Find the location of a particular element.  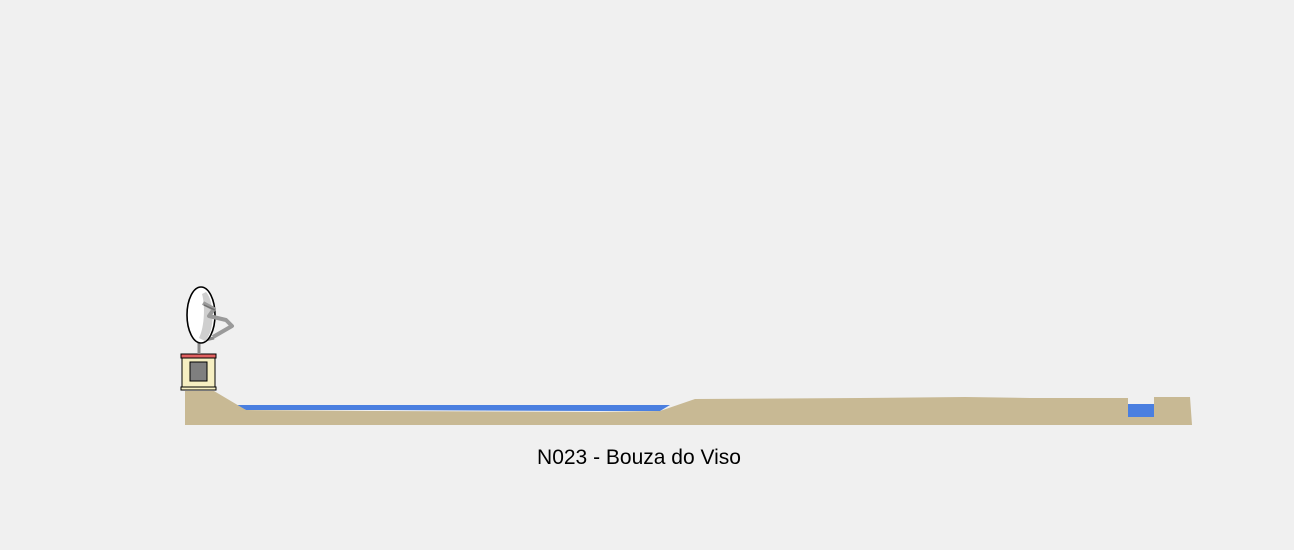

station-tower-icon is located at coordinates (198, 372).